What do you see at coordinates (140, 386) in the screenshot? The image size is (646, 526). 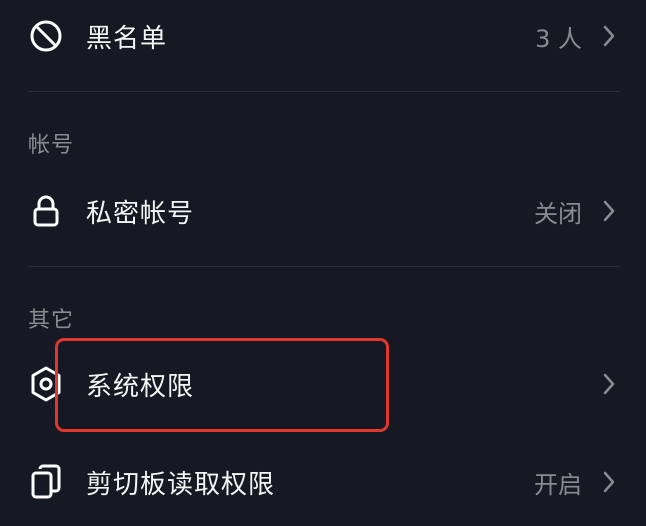 I see `system-permissions-label: 系统权限` at bounding box center [140, 386].